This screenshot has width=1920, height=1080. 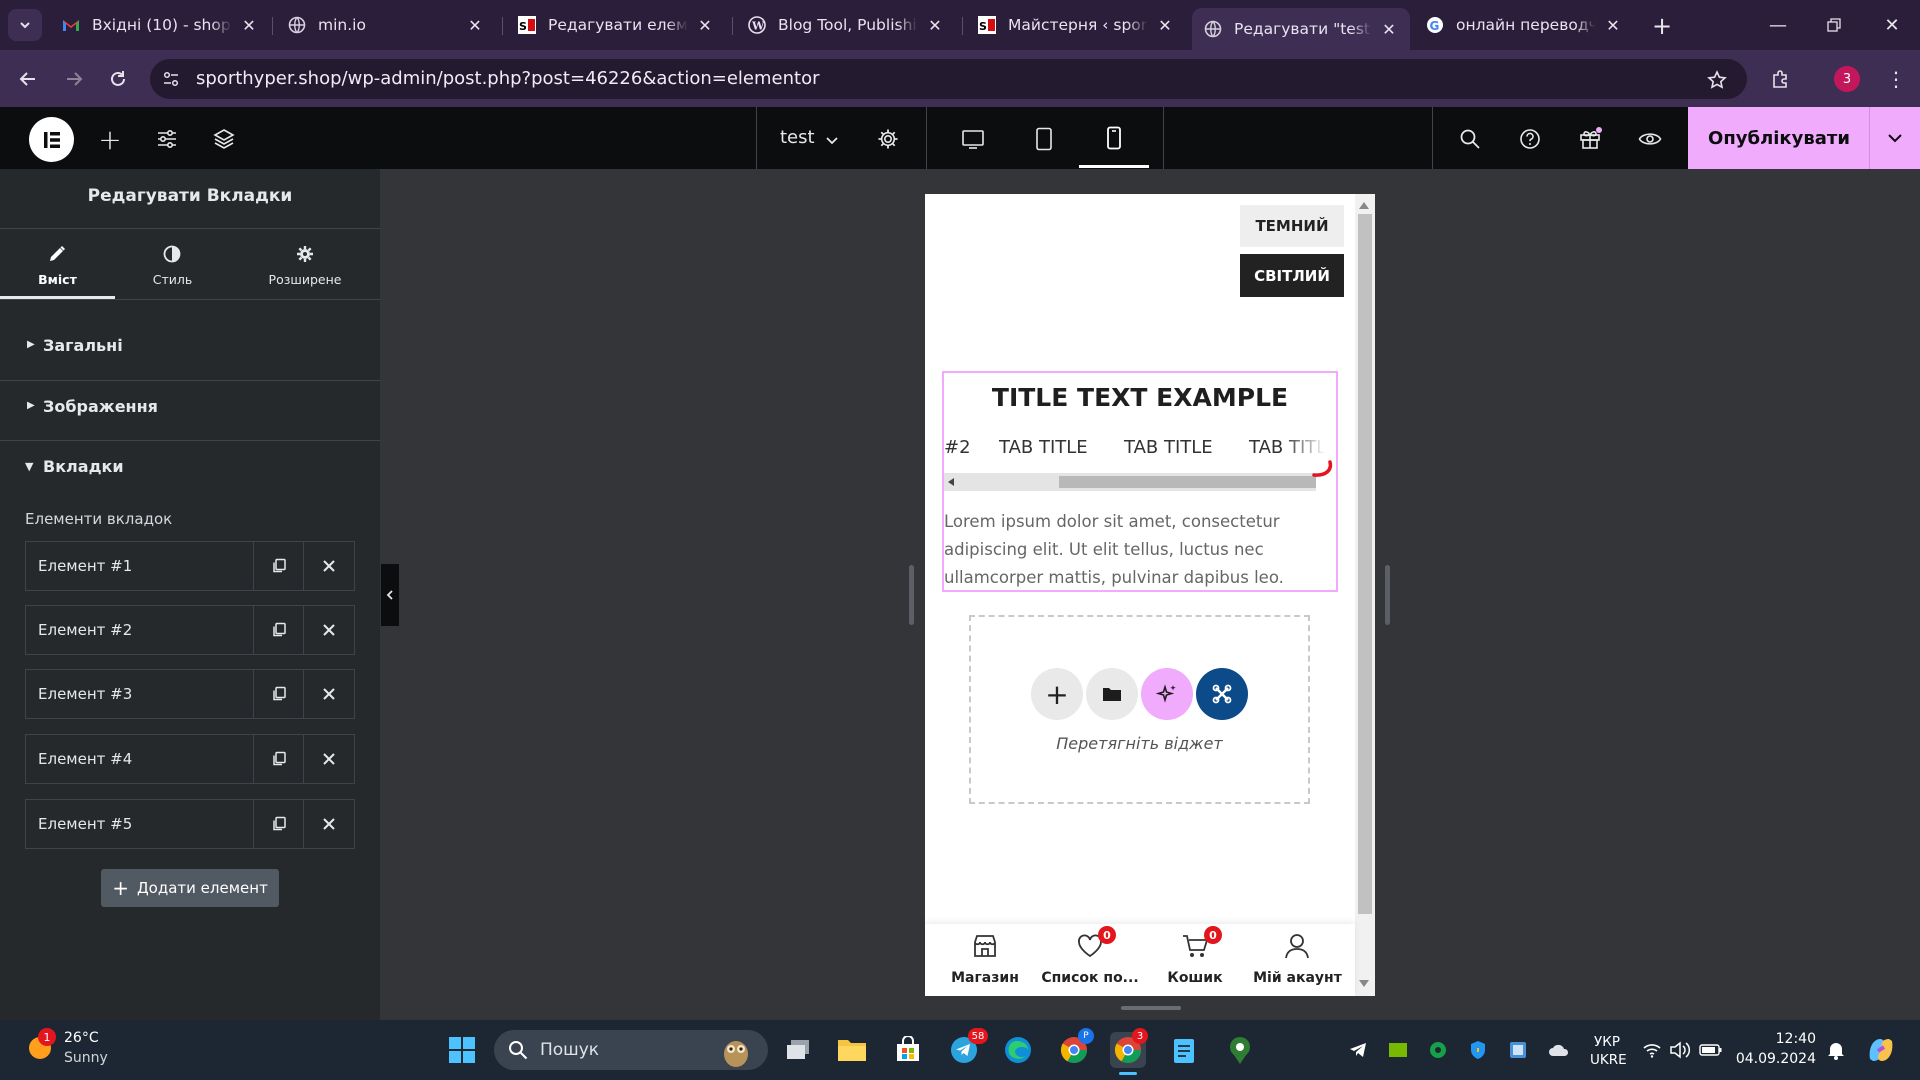 What do you see at coordinates (1184, 1050) in the screenshot?
I see `notepad-button` at bounding box center [1184, 1050].